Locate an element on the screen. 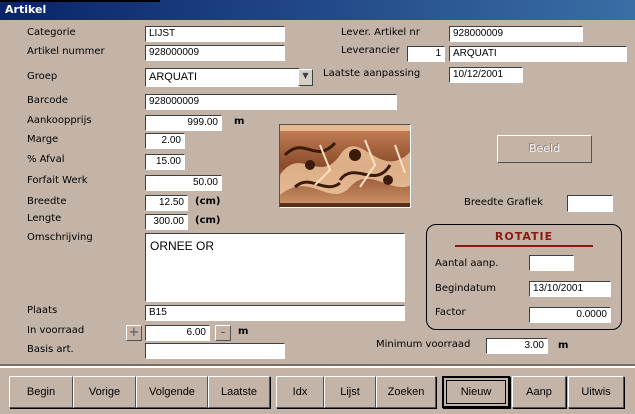 The image size is (635, 414). lever-artikel-nr-field: 928000009 is located at coordinates (516, 34).